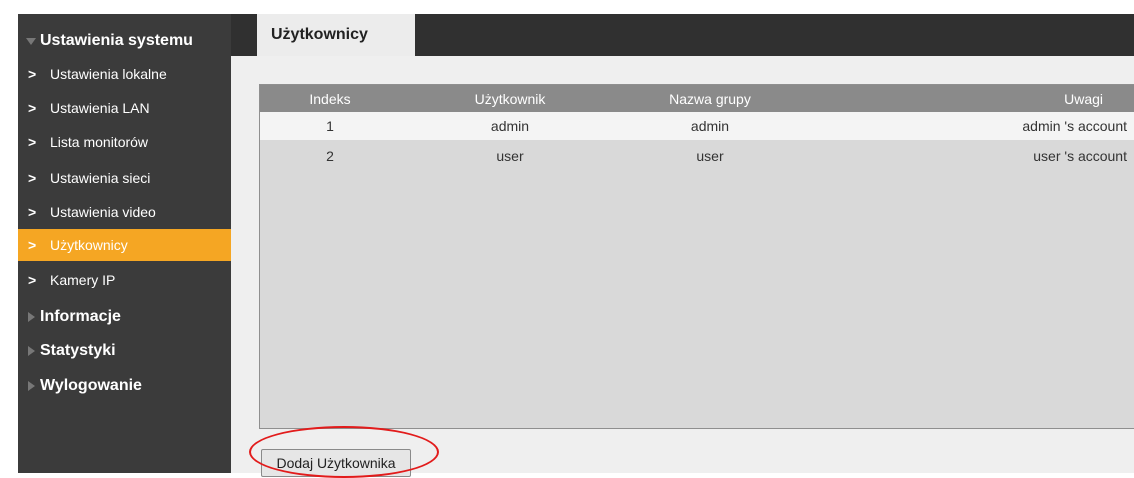 Image resolution: width=1134 pixels, height=478 pixels. I want to click on sidebar-section-label: Informacje, so click(80, 316).